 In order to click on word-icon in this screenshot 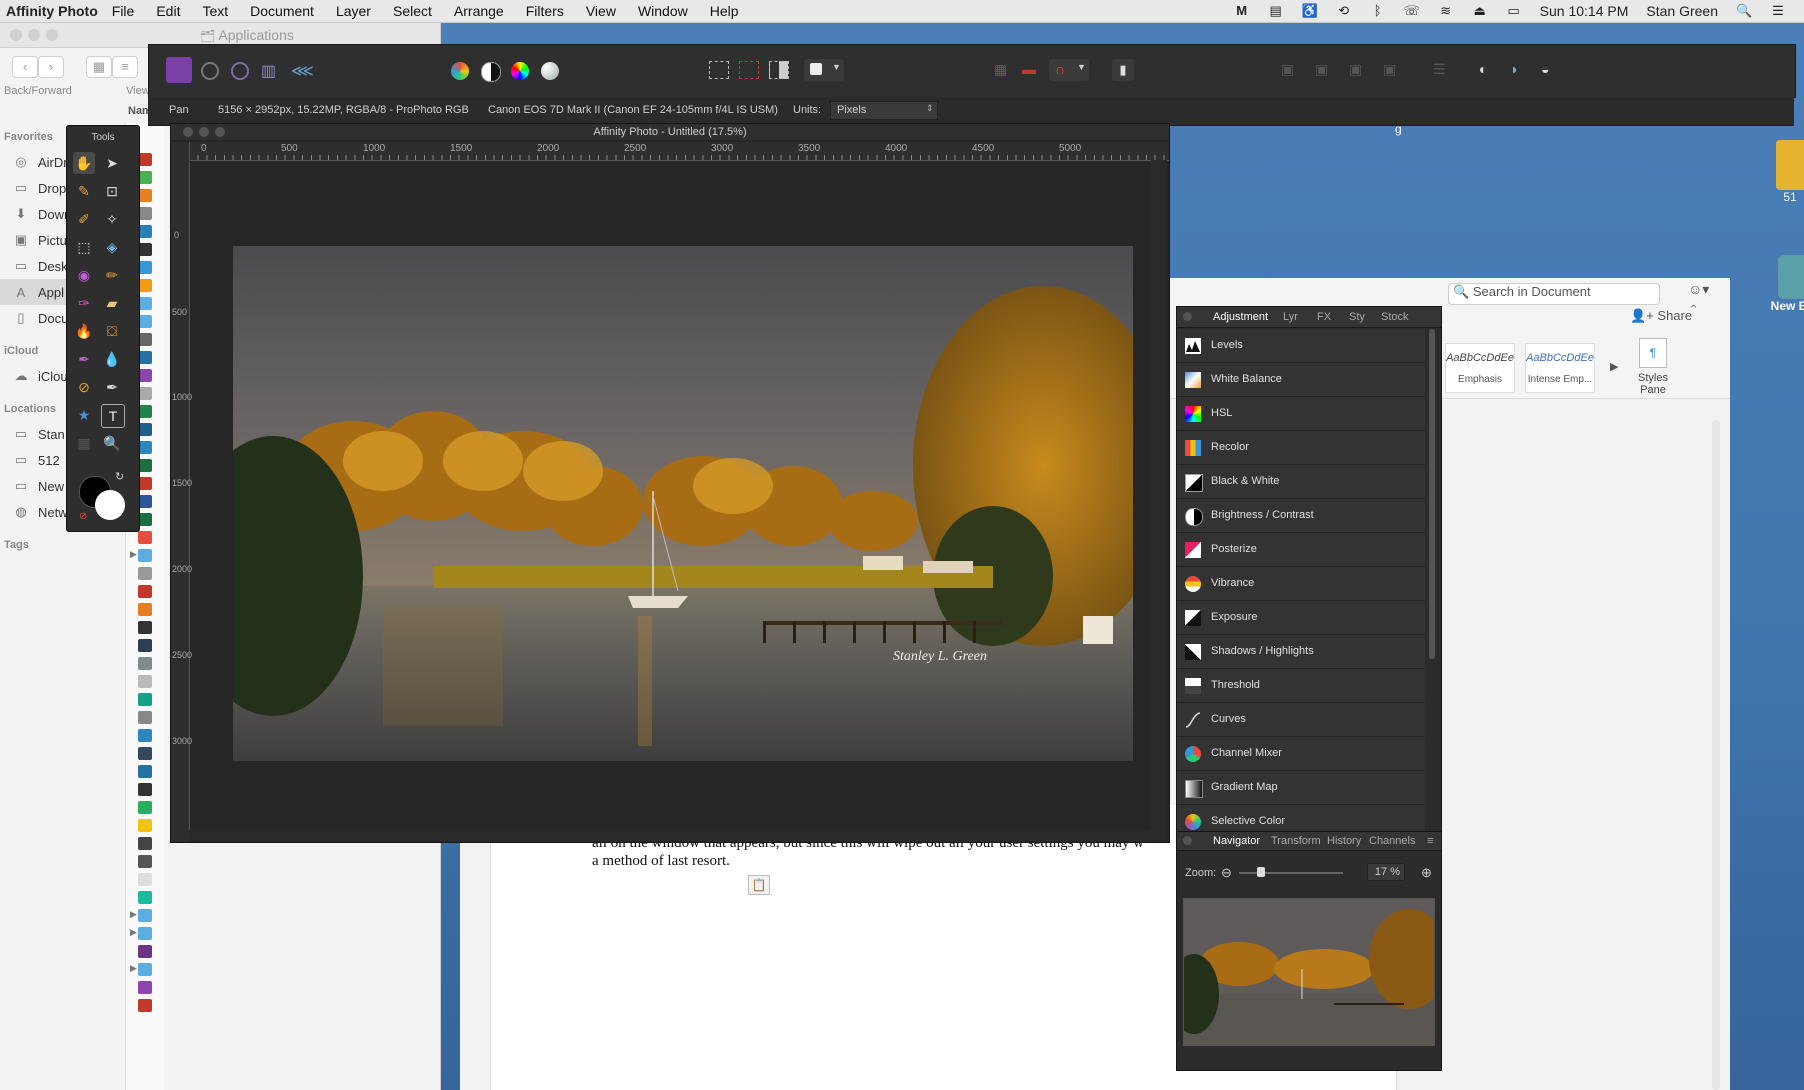, I will do `click(145, 501)`.